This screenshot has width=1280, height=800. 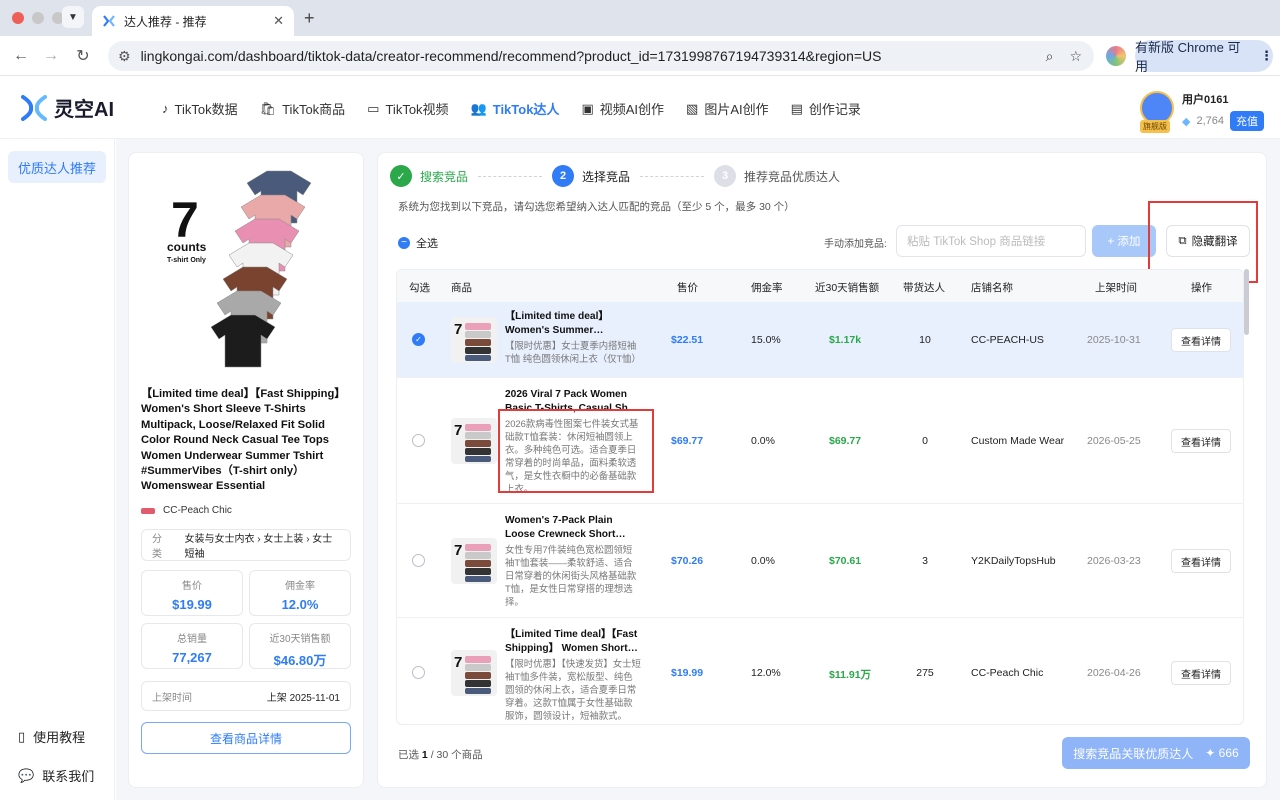 What do you see at coordinates (1222, 753) in the screenshot?
I see `cost-badge: ✦ 666` at bounding box center [1222, 753].